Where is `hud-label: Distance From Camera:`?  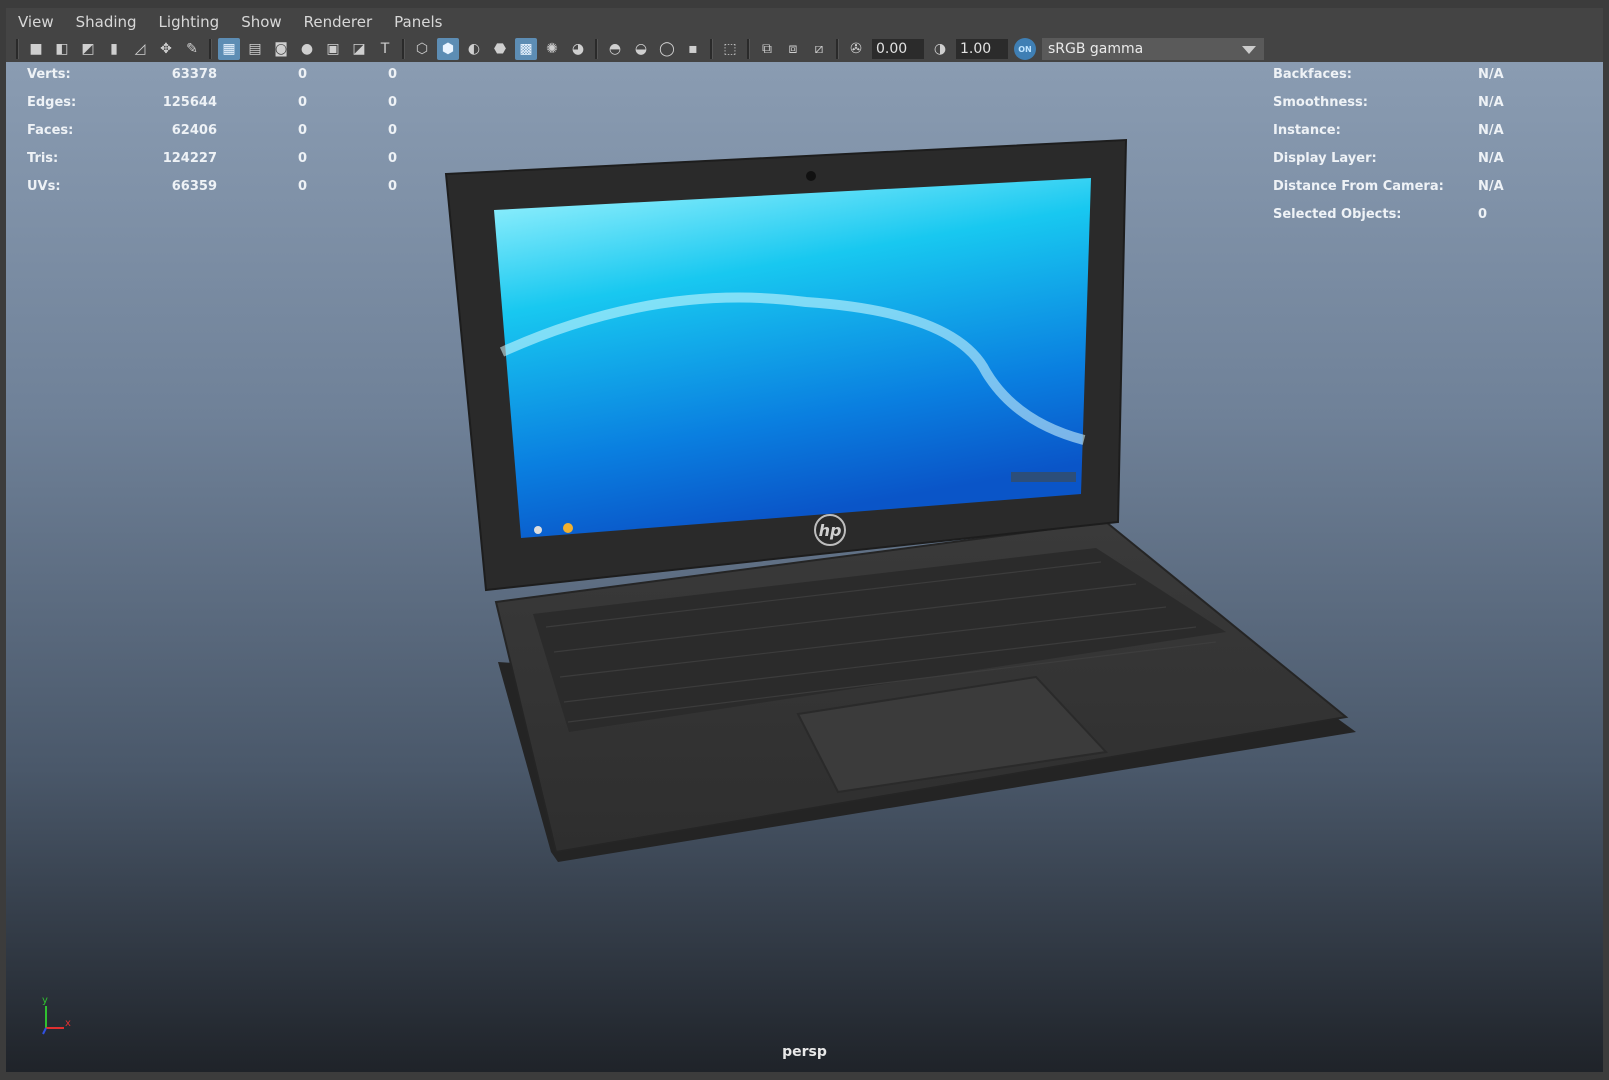
hud-label: Distance From Camera: is located at coordinates (1358, 186).